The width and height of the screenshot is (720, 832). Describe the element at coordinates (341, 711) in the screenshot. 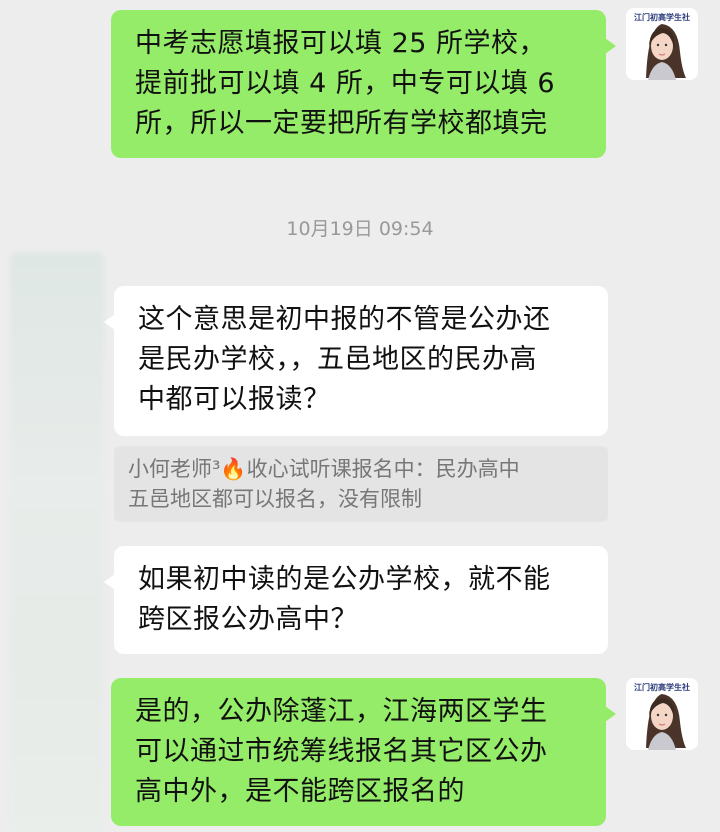

I see `message-line: 是的，公办除蓬江，江海两区学生` at that location.